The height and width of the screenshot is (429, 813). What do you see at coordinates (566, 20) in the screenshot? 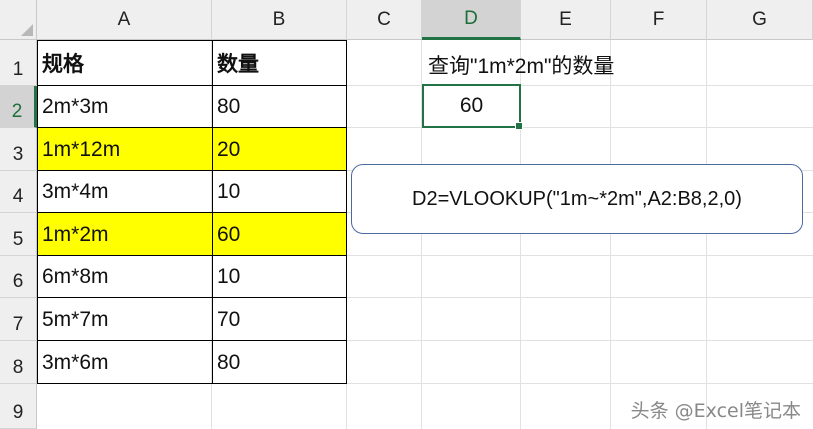
I see `column-header-e: E` at bounding box center [566, 20].